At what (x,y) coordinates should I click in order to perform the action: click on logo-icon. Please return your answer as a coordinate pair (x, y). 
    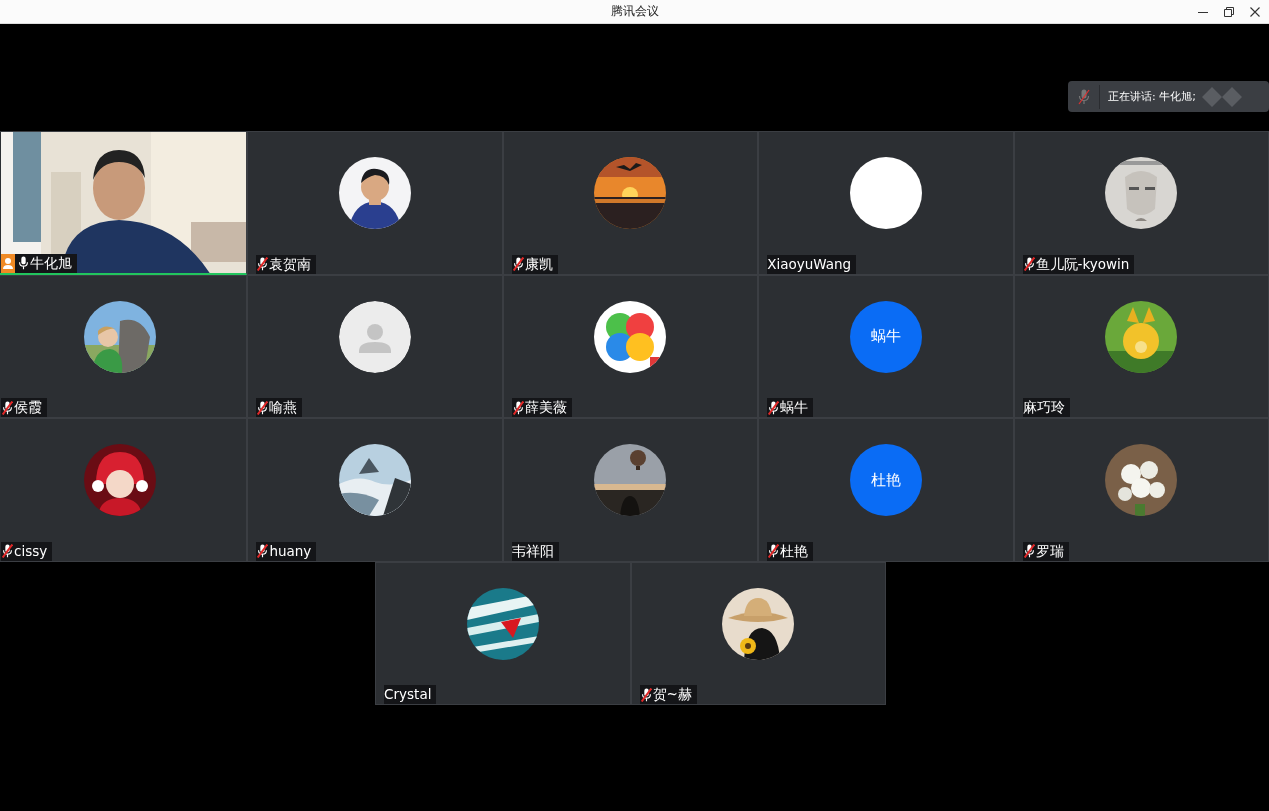
    Looking at the image, I should click on (1221, 96).